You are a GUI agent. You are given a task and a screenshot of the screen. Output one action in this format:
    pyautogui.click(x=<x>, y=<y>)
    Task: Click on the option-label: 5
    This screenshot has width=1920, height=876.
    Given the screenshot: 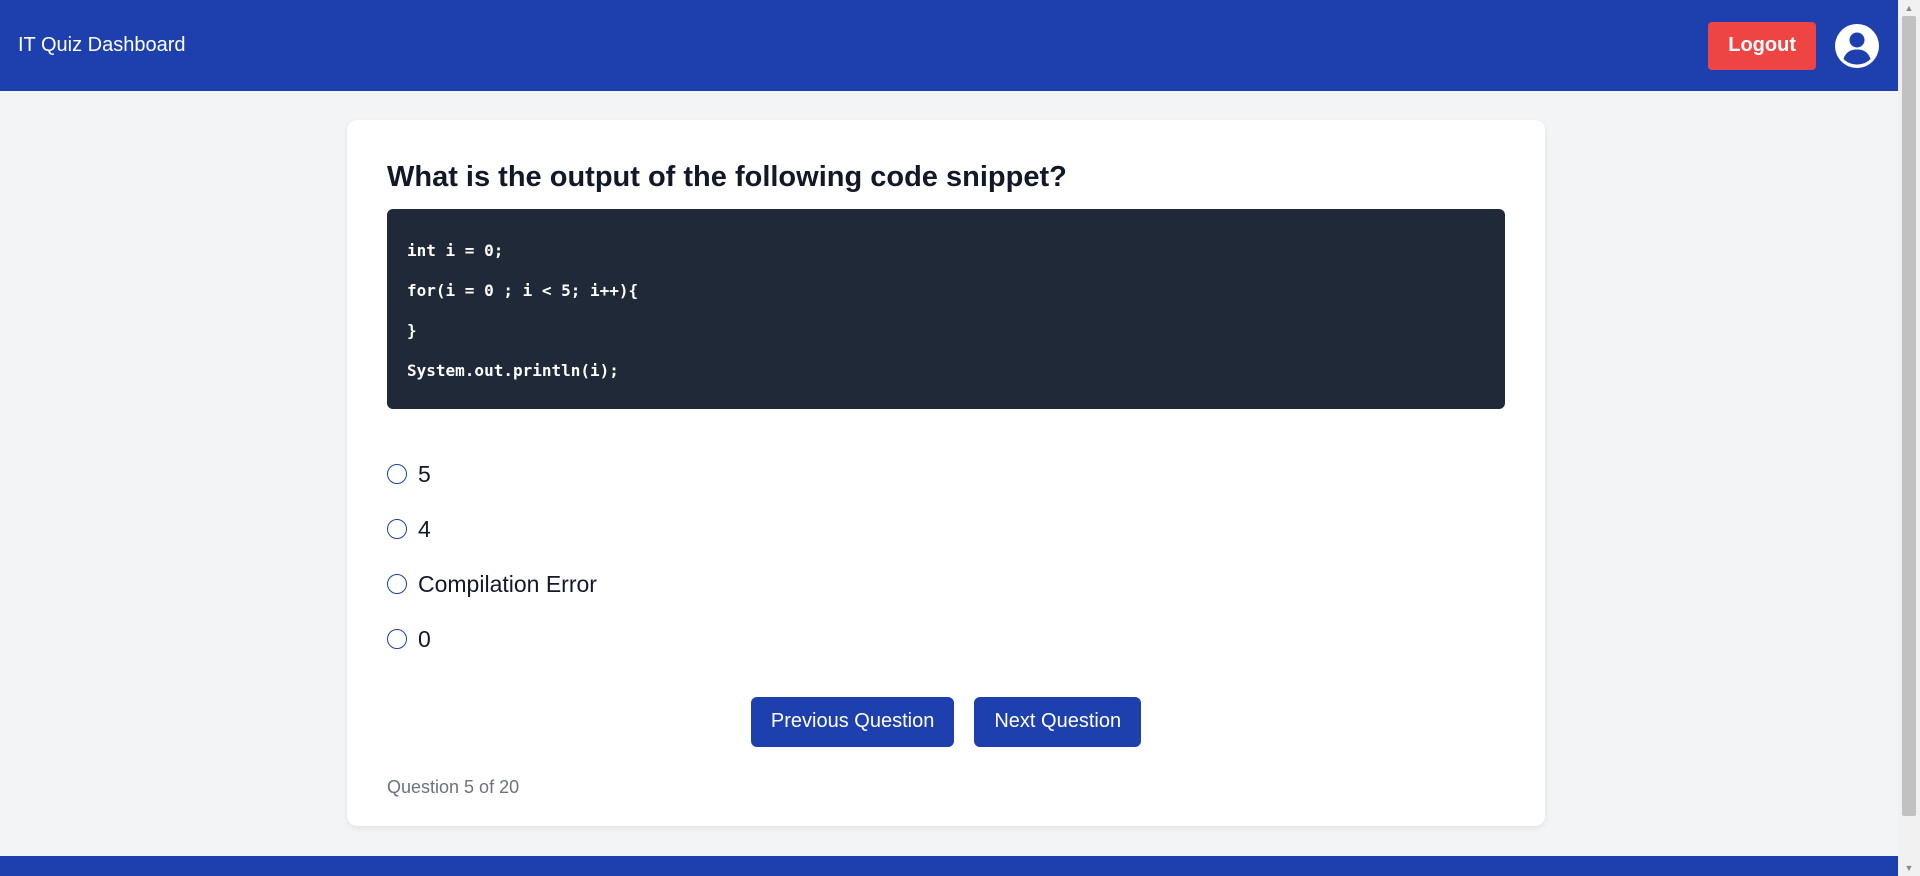 What is the action you would take?
    pyautogui.click(x=424, y=473)
    